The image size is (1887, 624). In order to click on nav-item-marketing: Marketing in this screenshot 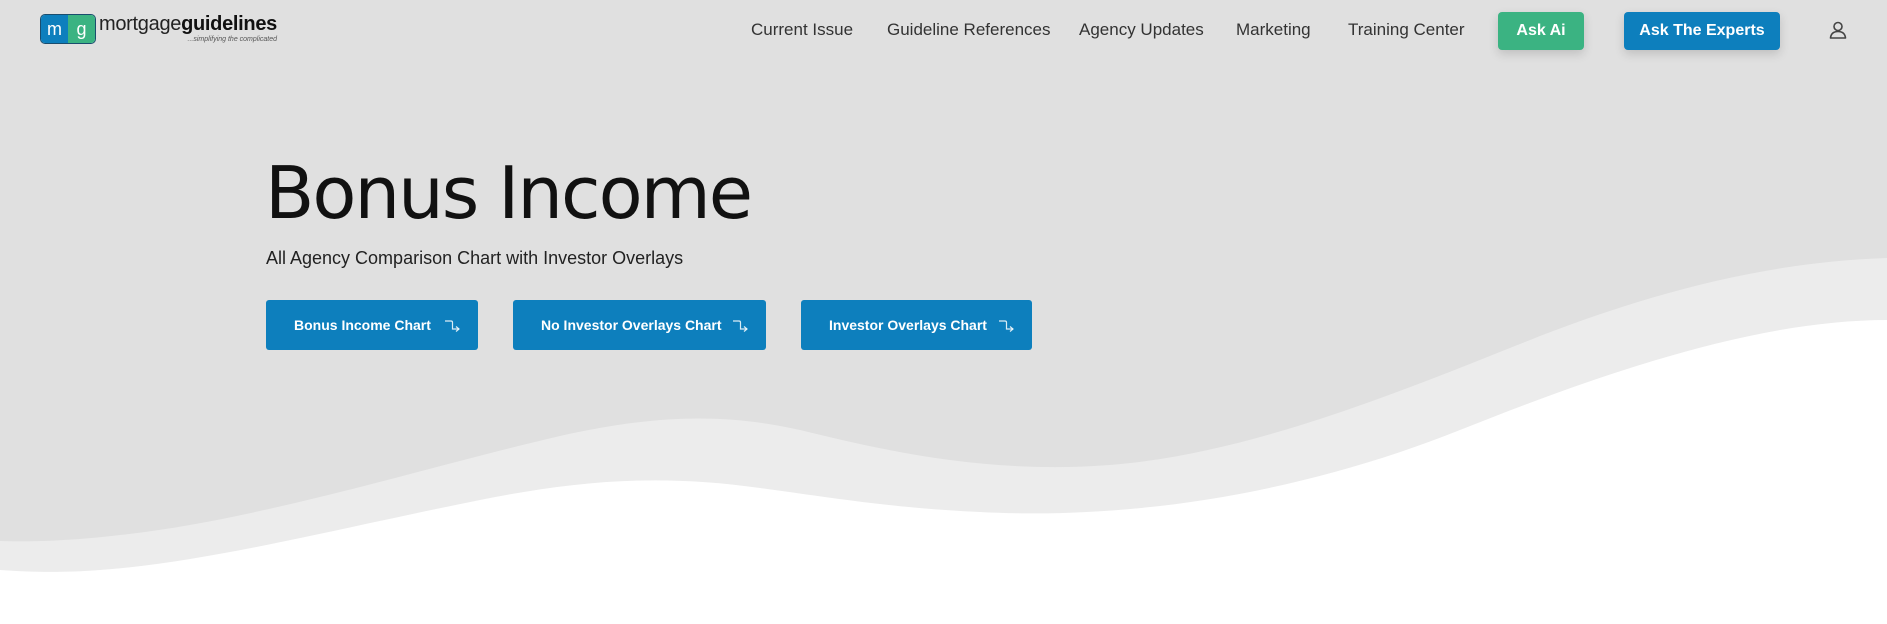, I will do `click(1273, 30)`.